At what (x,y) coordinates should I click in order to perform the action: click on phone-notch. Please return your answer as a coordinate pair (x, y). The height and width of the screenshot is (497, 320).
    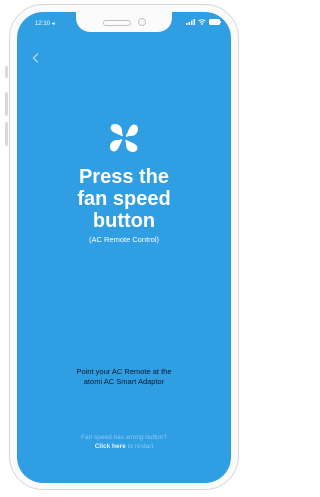
    Looking at the image, I should click on (124, 22).